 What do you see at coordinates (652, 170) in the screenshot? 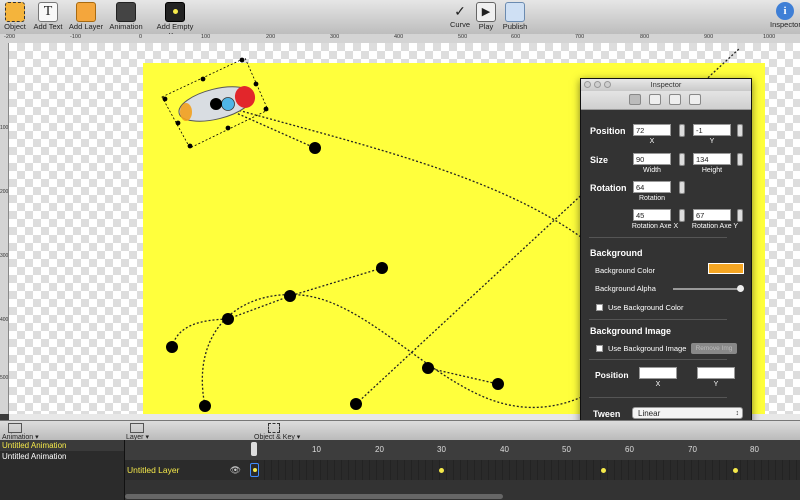
I see `width-label: Width` at bounding box center [652, 170].